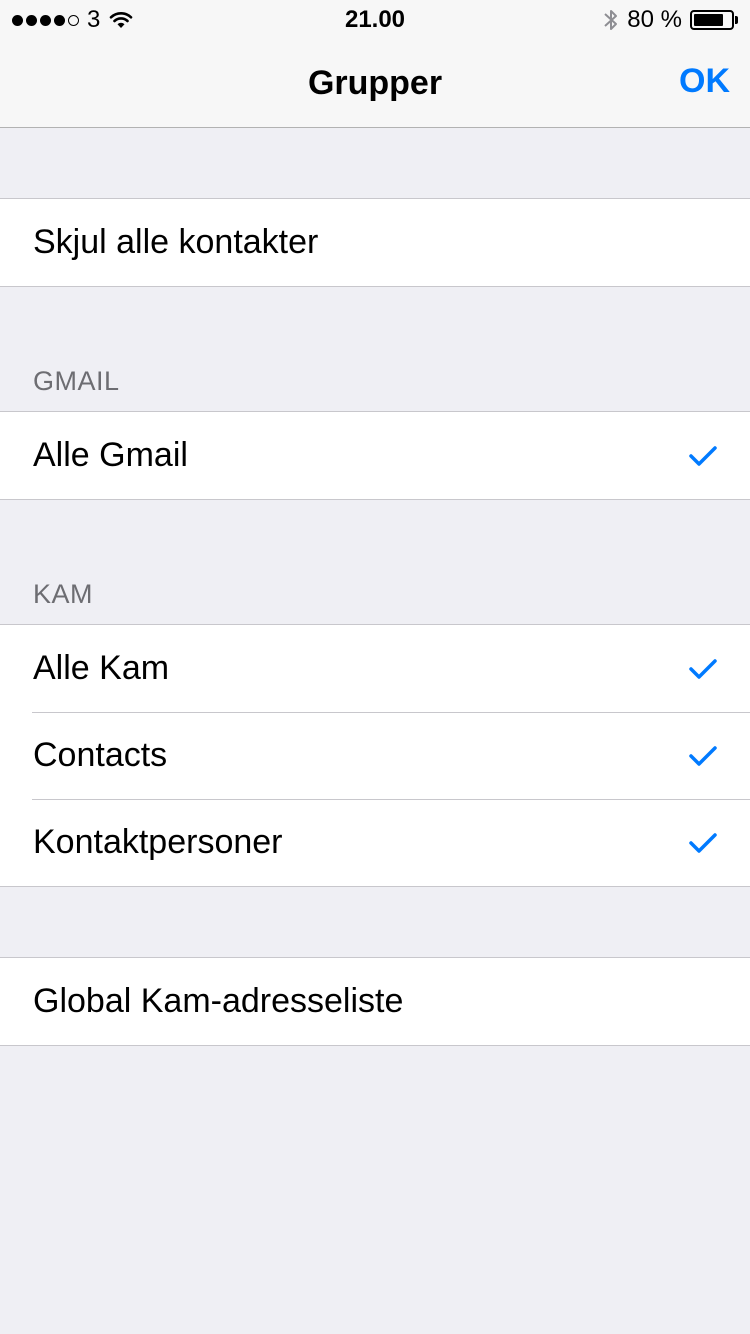 The width and height of the screenshot is (750, 1334). What do you see at coordinates (714, 20) in the screenshot?
I see `battery-icon` at bounding box center [714, 20].